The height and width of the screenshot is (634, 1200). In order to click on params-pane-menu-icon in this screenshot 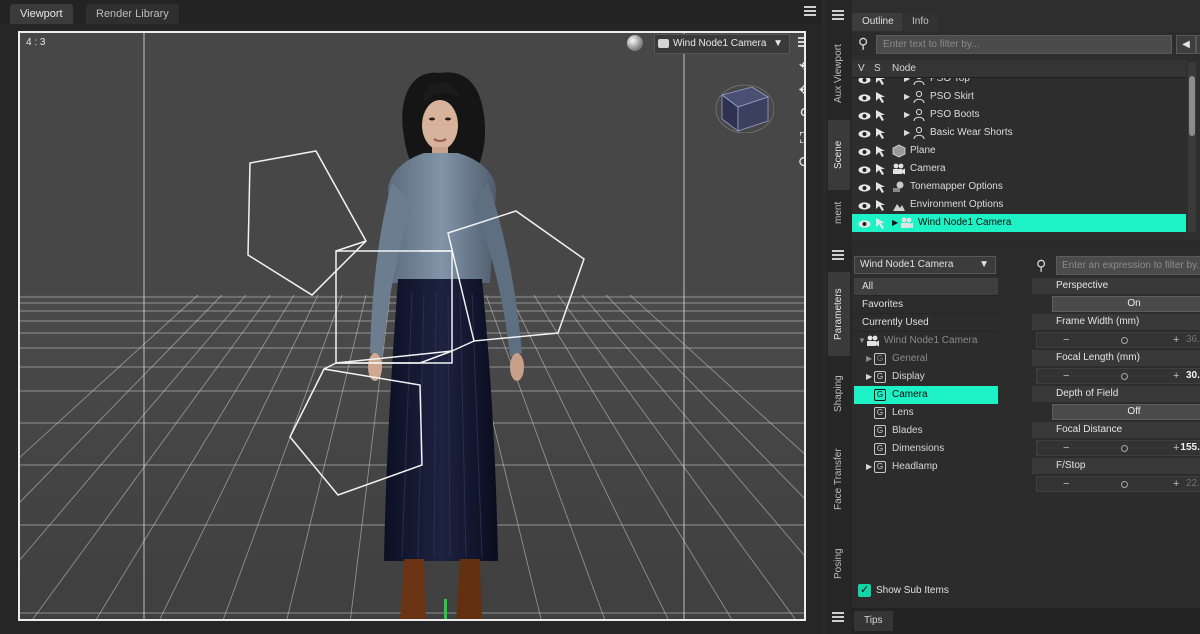, I will do `click(838, 255)`.